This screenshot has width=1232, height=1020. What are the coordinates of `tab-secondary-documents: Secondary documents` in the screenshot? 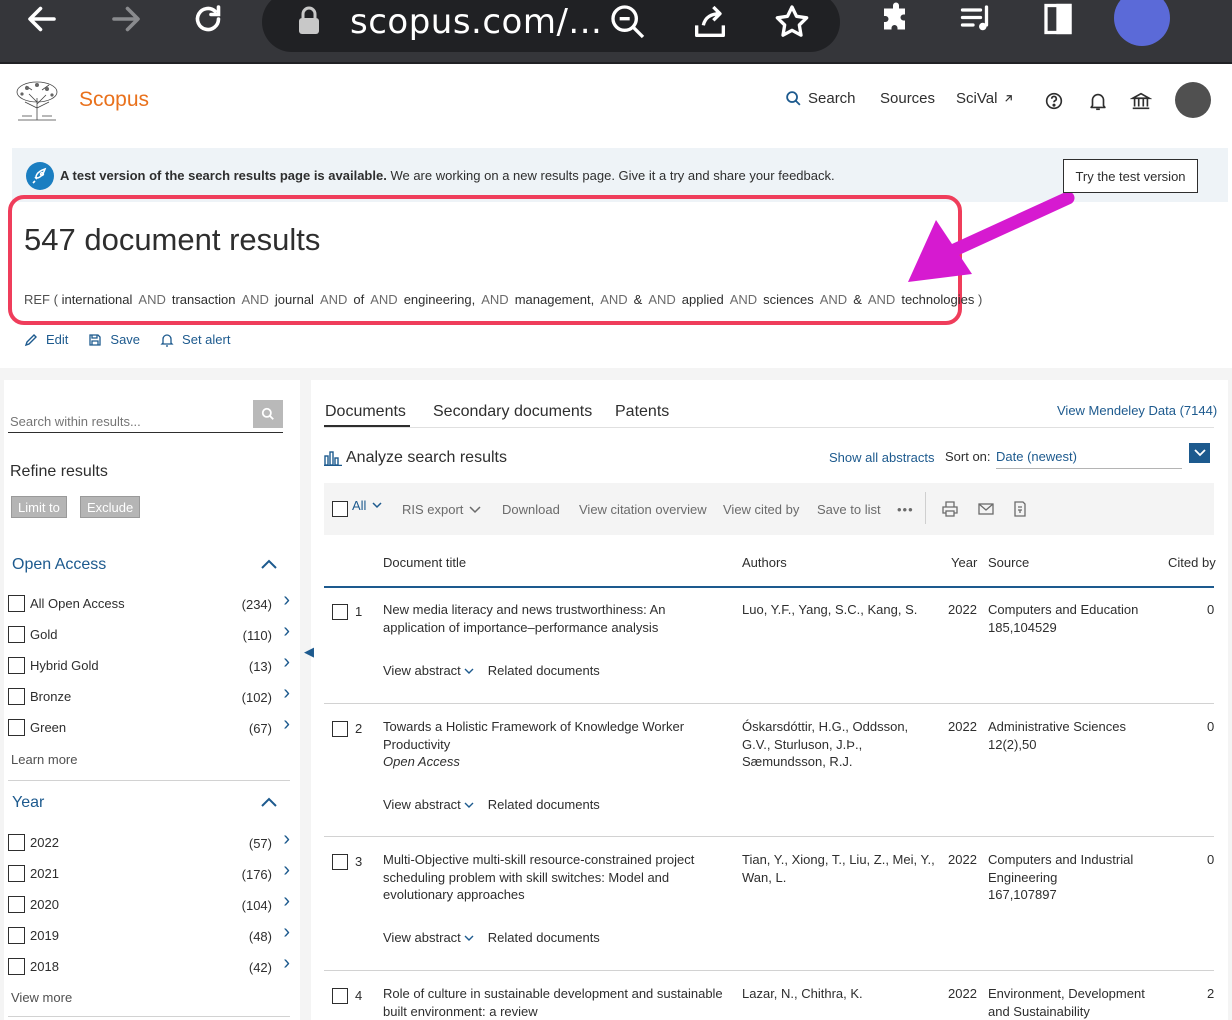 It's located at (512, 412).